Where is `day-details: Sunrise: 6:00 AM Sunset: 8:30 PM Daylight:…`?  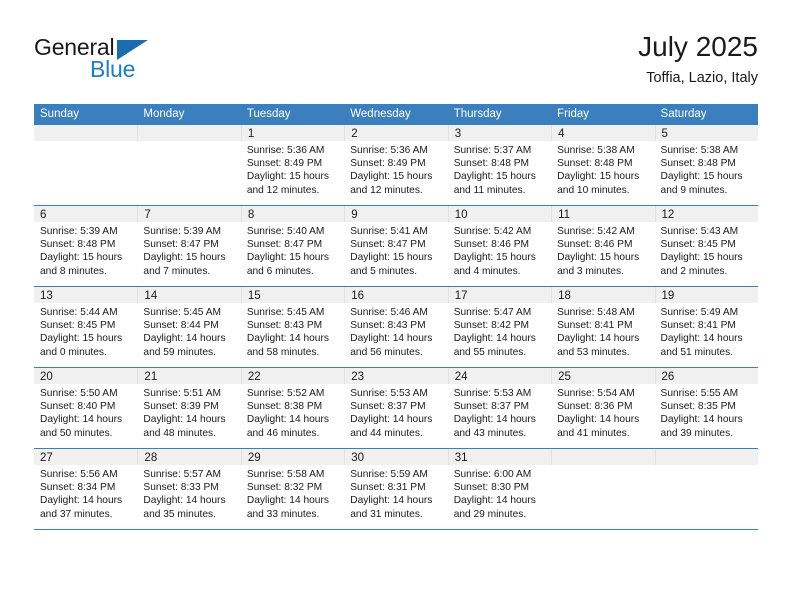 day-details: Sunrise: 6:00 AM Sunset: 8:30 PM Daylight:… is located at coordinates (499, 493).